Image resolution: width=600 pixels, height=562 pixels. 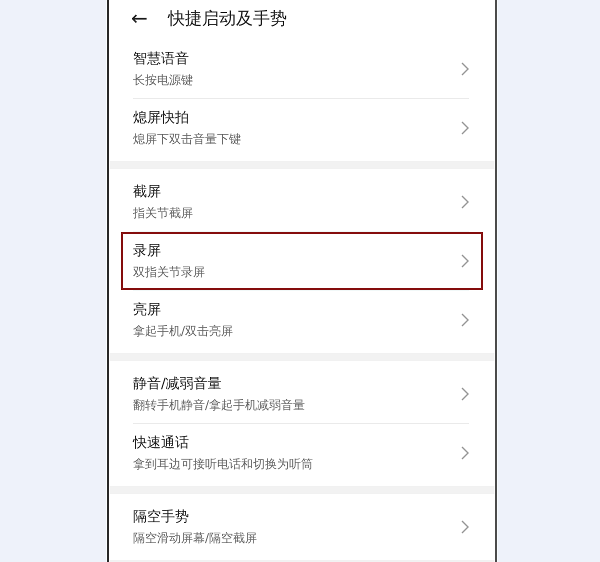 I want to click on settings-row: 截屏 指关节截屏, so click(x=302, y=202).